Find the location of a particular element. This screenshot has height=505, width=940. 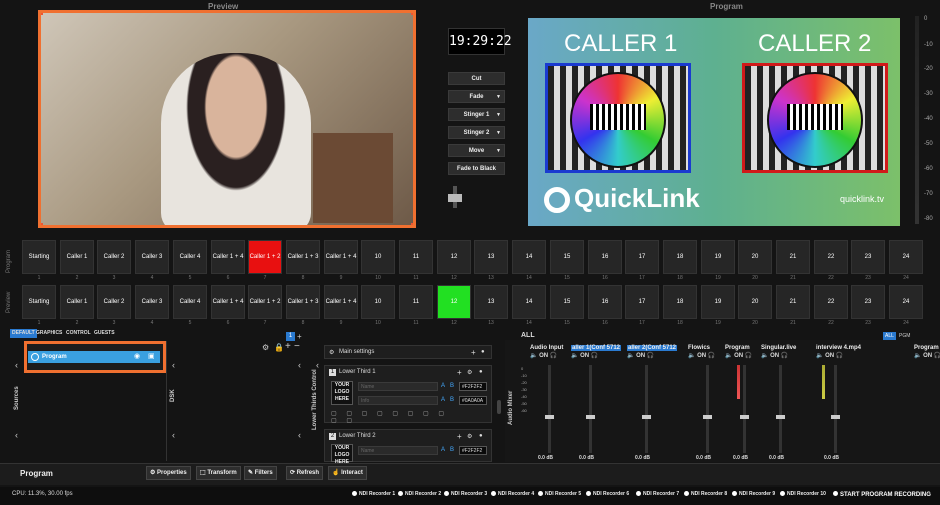

tab-default: DEFAULT is located at coordinates (23, 333).